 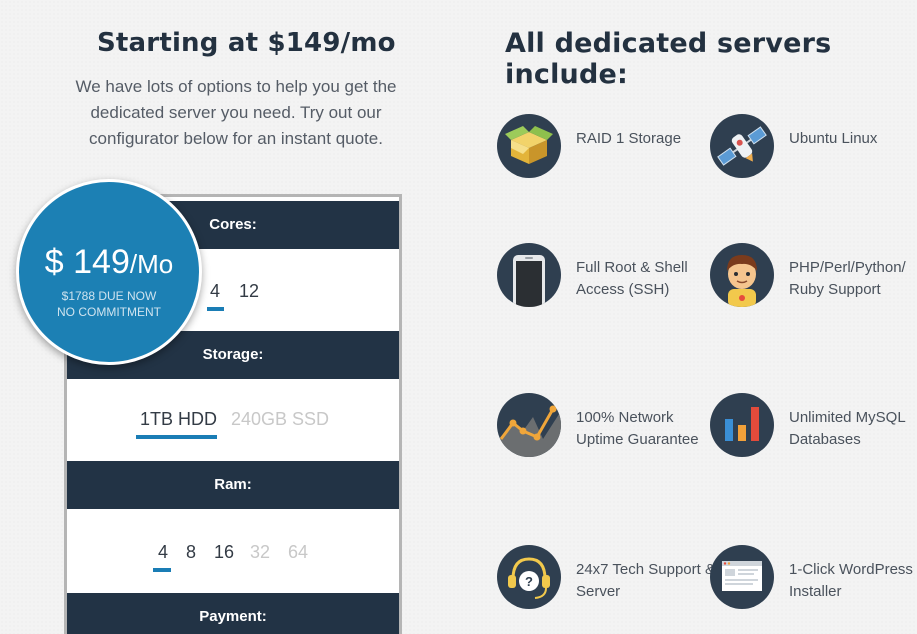 What do you see at coordinates (298, 552) in the screenshot?
I see `ram-option-64: 64` at bounding box center [298, 552].